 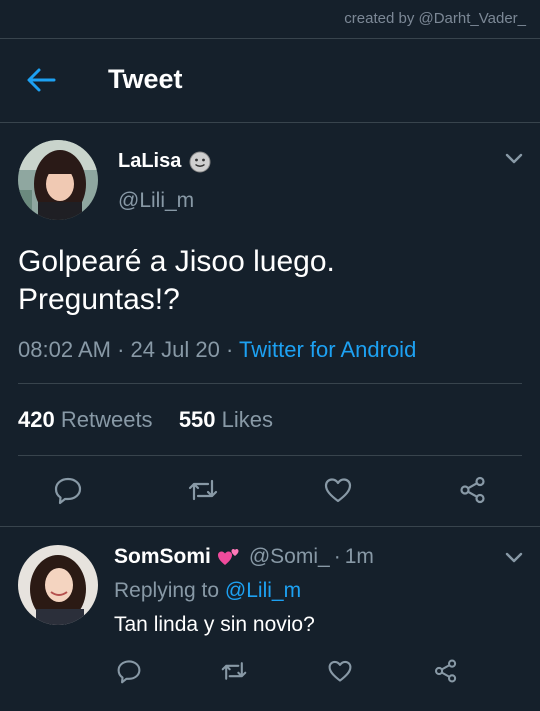 What do you see at coordinates (263, 590) in the screenshot?
I see `replying-to-mention: @Lili_m` at bounding box center [263, 590].